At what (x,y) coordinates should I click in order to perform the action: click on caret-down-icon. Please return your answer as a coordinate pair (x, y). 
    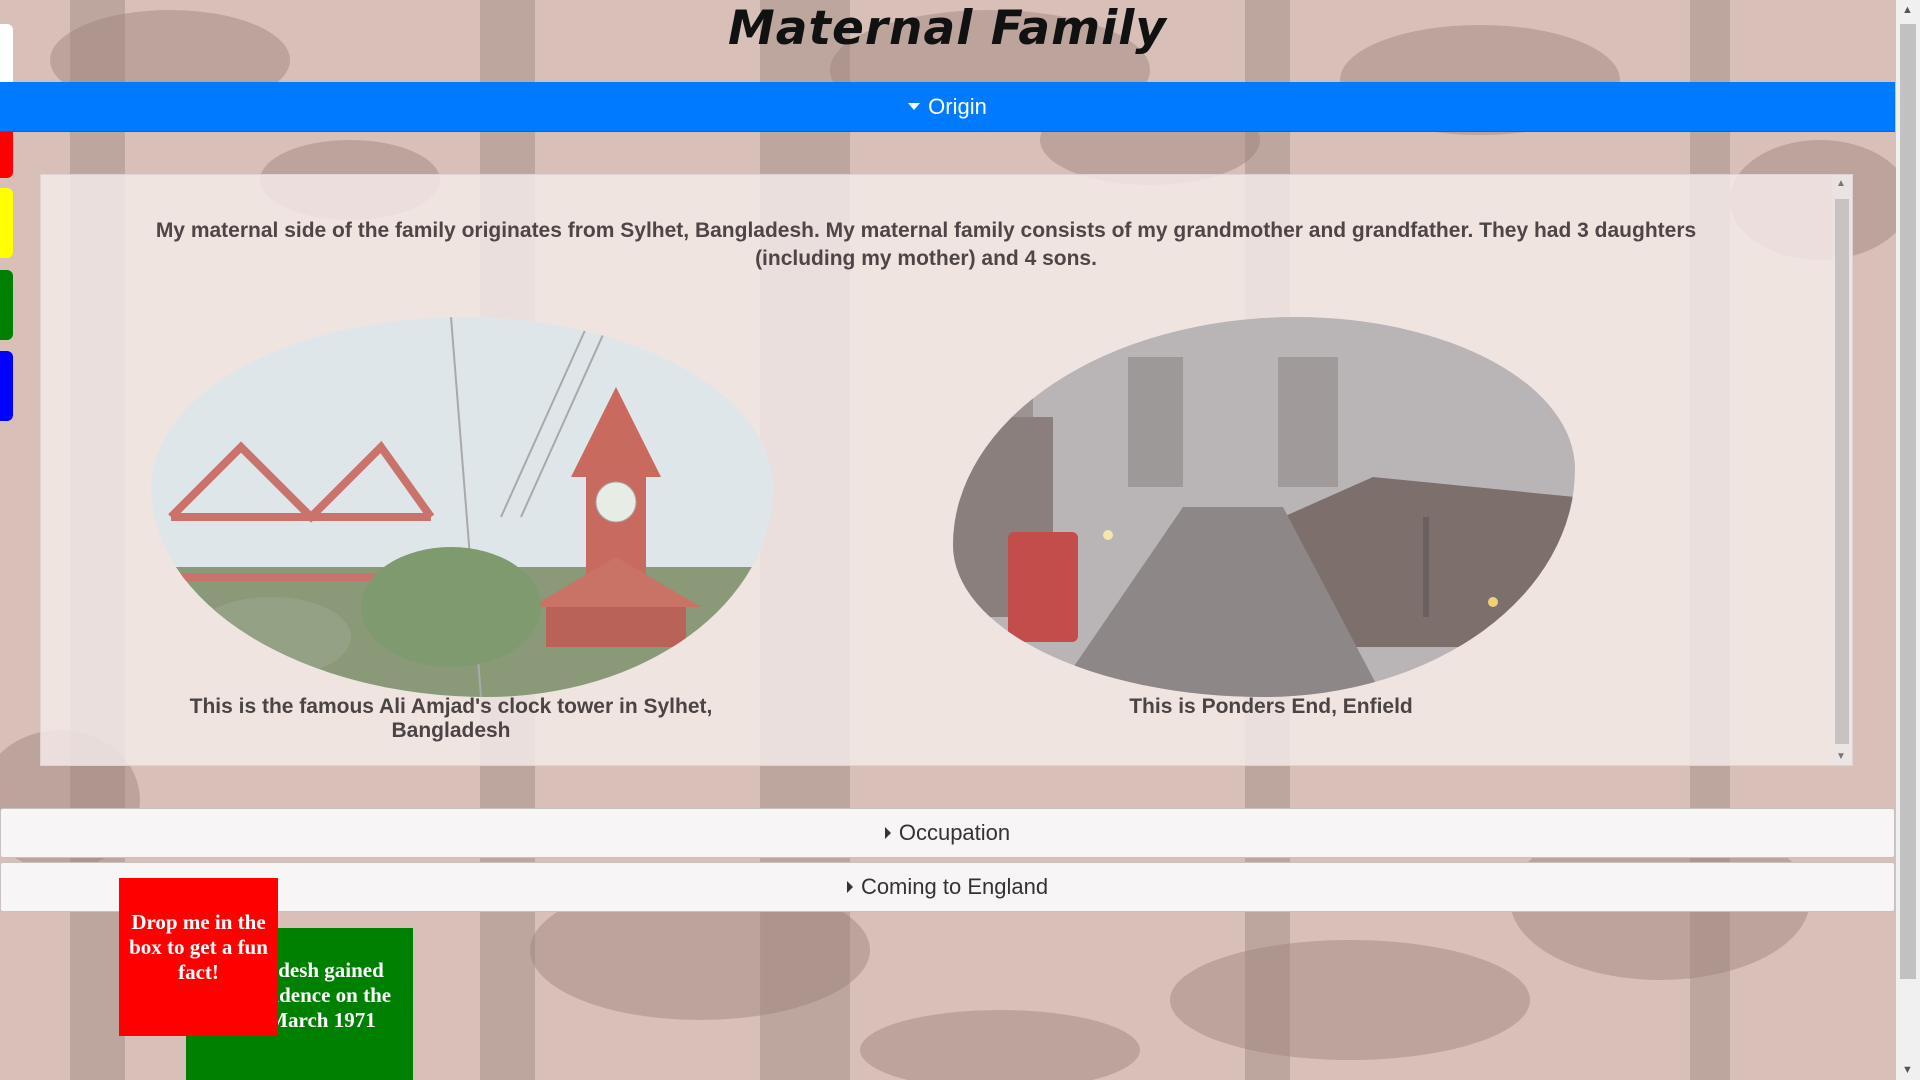
    Looking at the image, I should click on (914, 106).